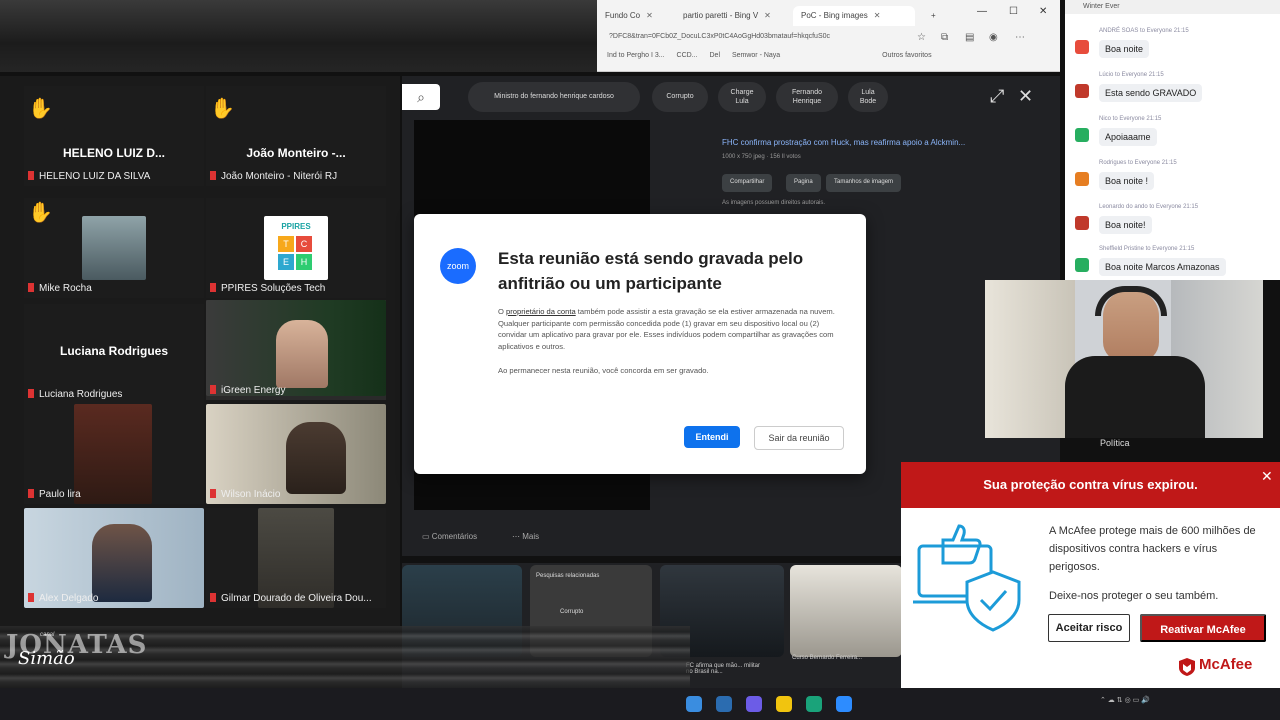 The image size is (1280, 720). What do you see at coordinates (63, 598) in the screenshot?
I see `participant-label: Alex Delgado` at bounding box center [63, 598].